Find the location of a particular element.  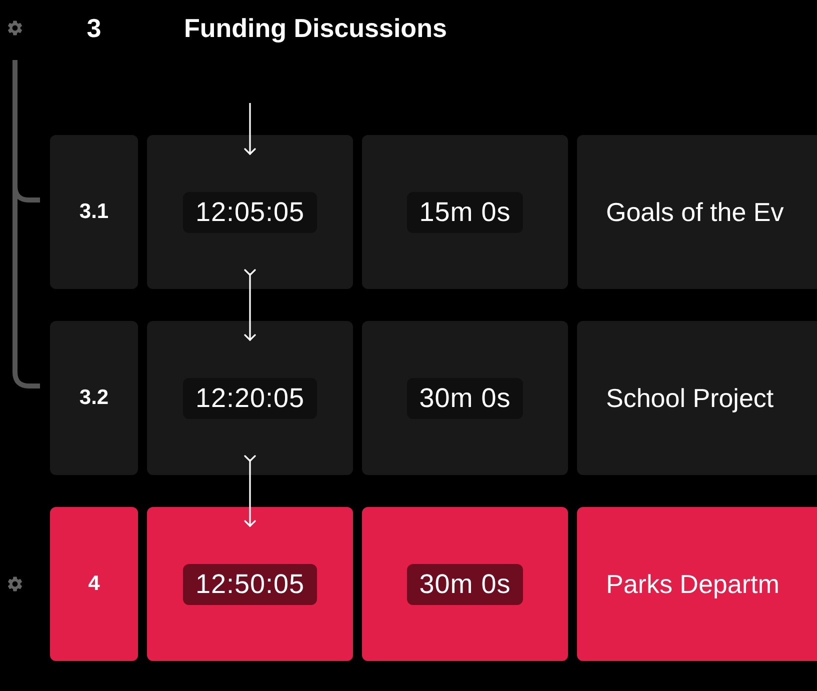

group-number: 3 is located at coordinates (94, 28).